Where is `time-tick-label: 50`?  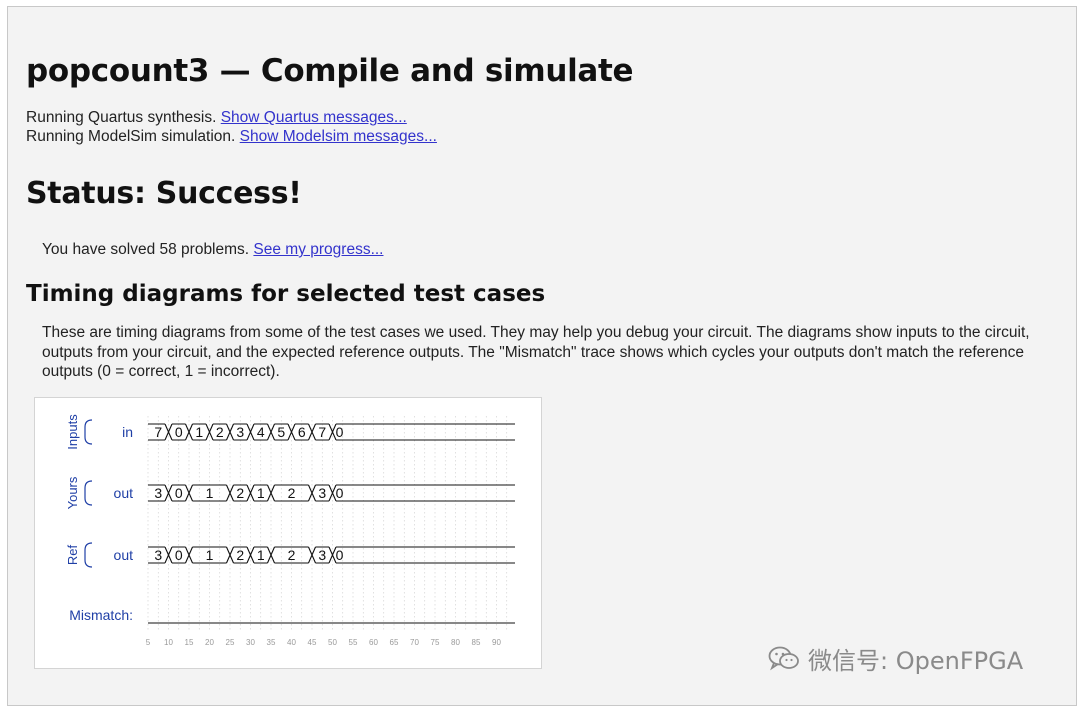 time-tick-label: 50 is located at coordinates (332, 642).